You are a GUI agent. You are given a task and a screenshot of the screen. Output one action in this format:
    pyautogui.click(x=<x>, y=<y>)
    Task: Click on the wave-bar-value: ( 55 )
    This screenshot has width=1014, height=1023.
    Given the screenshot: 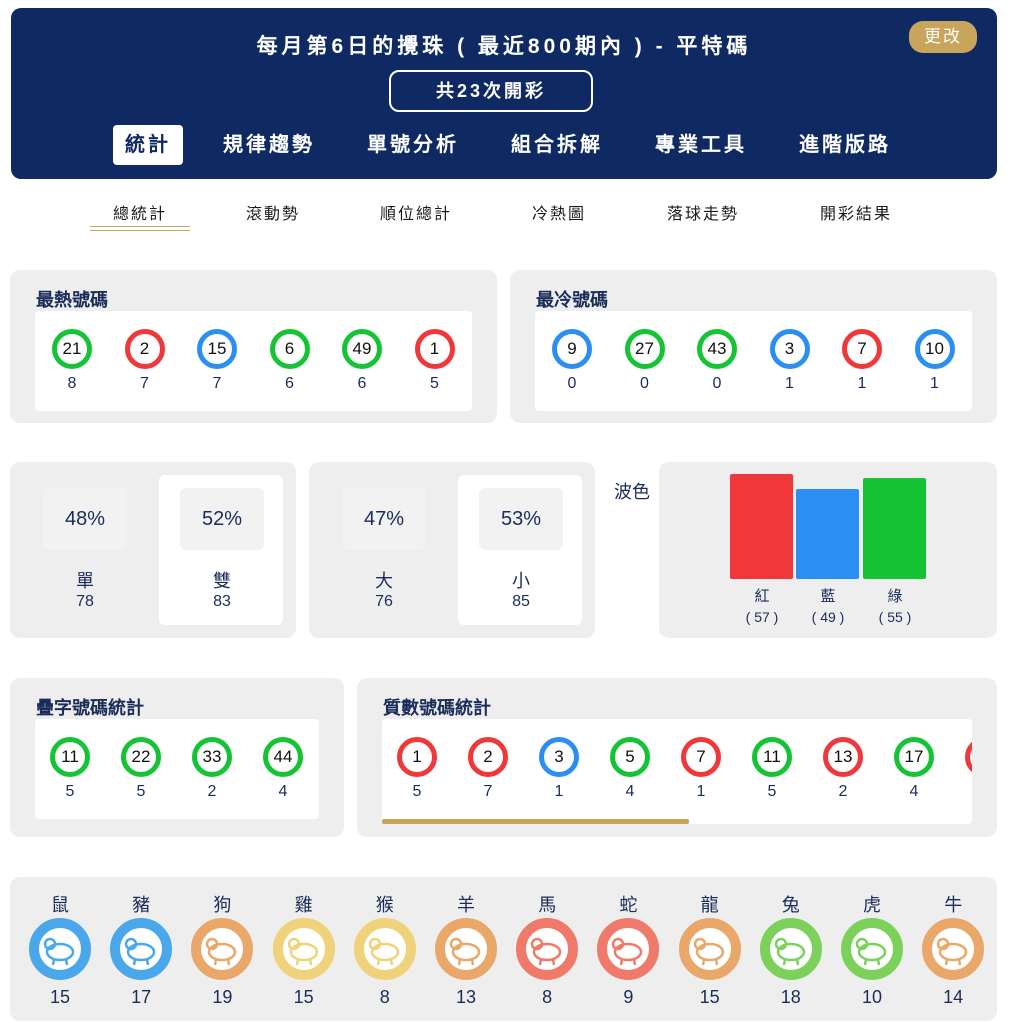 What is the action you would take?
    pyautogui.click(x=895, y=617)
    